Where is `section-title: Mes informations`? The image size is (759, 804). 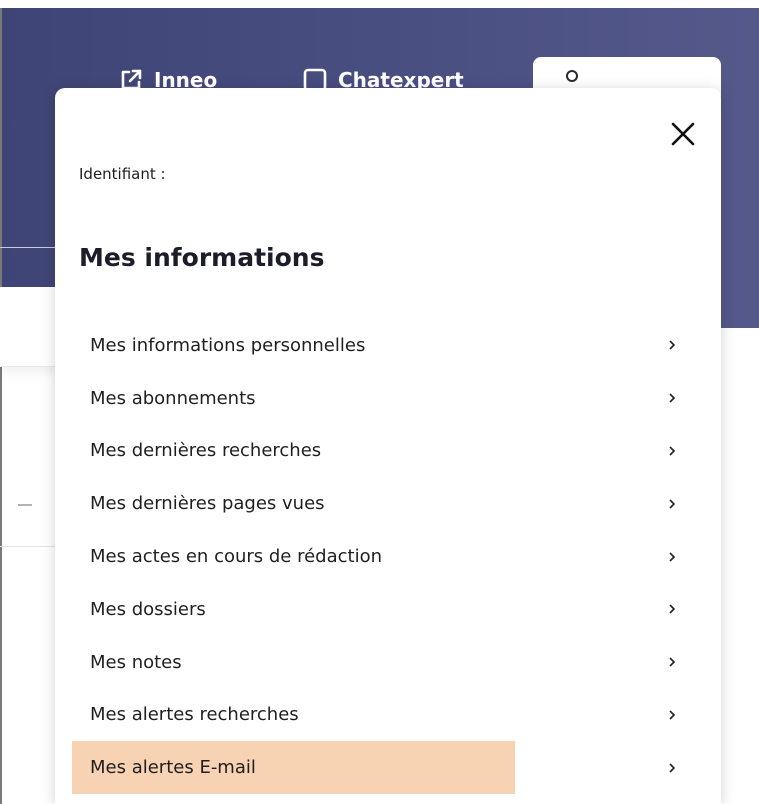
section-title: Mes informations is located at coordinates (202, 257).